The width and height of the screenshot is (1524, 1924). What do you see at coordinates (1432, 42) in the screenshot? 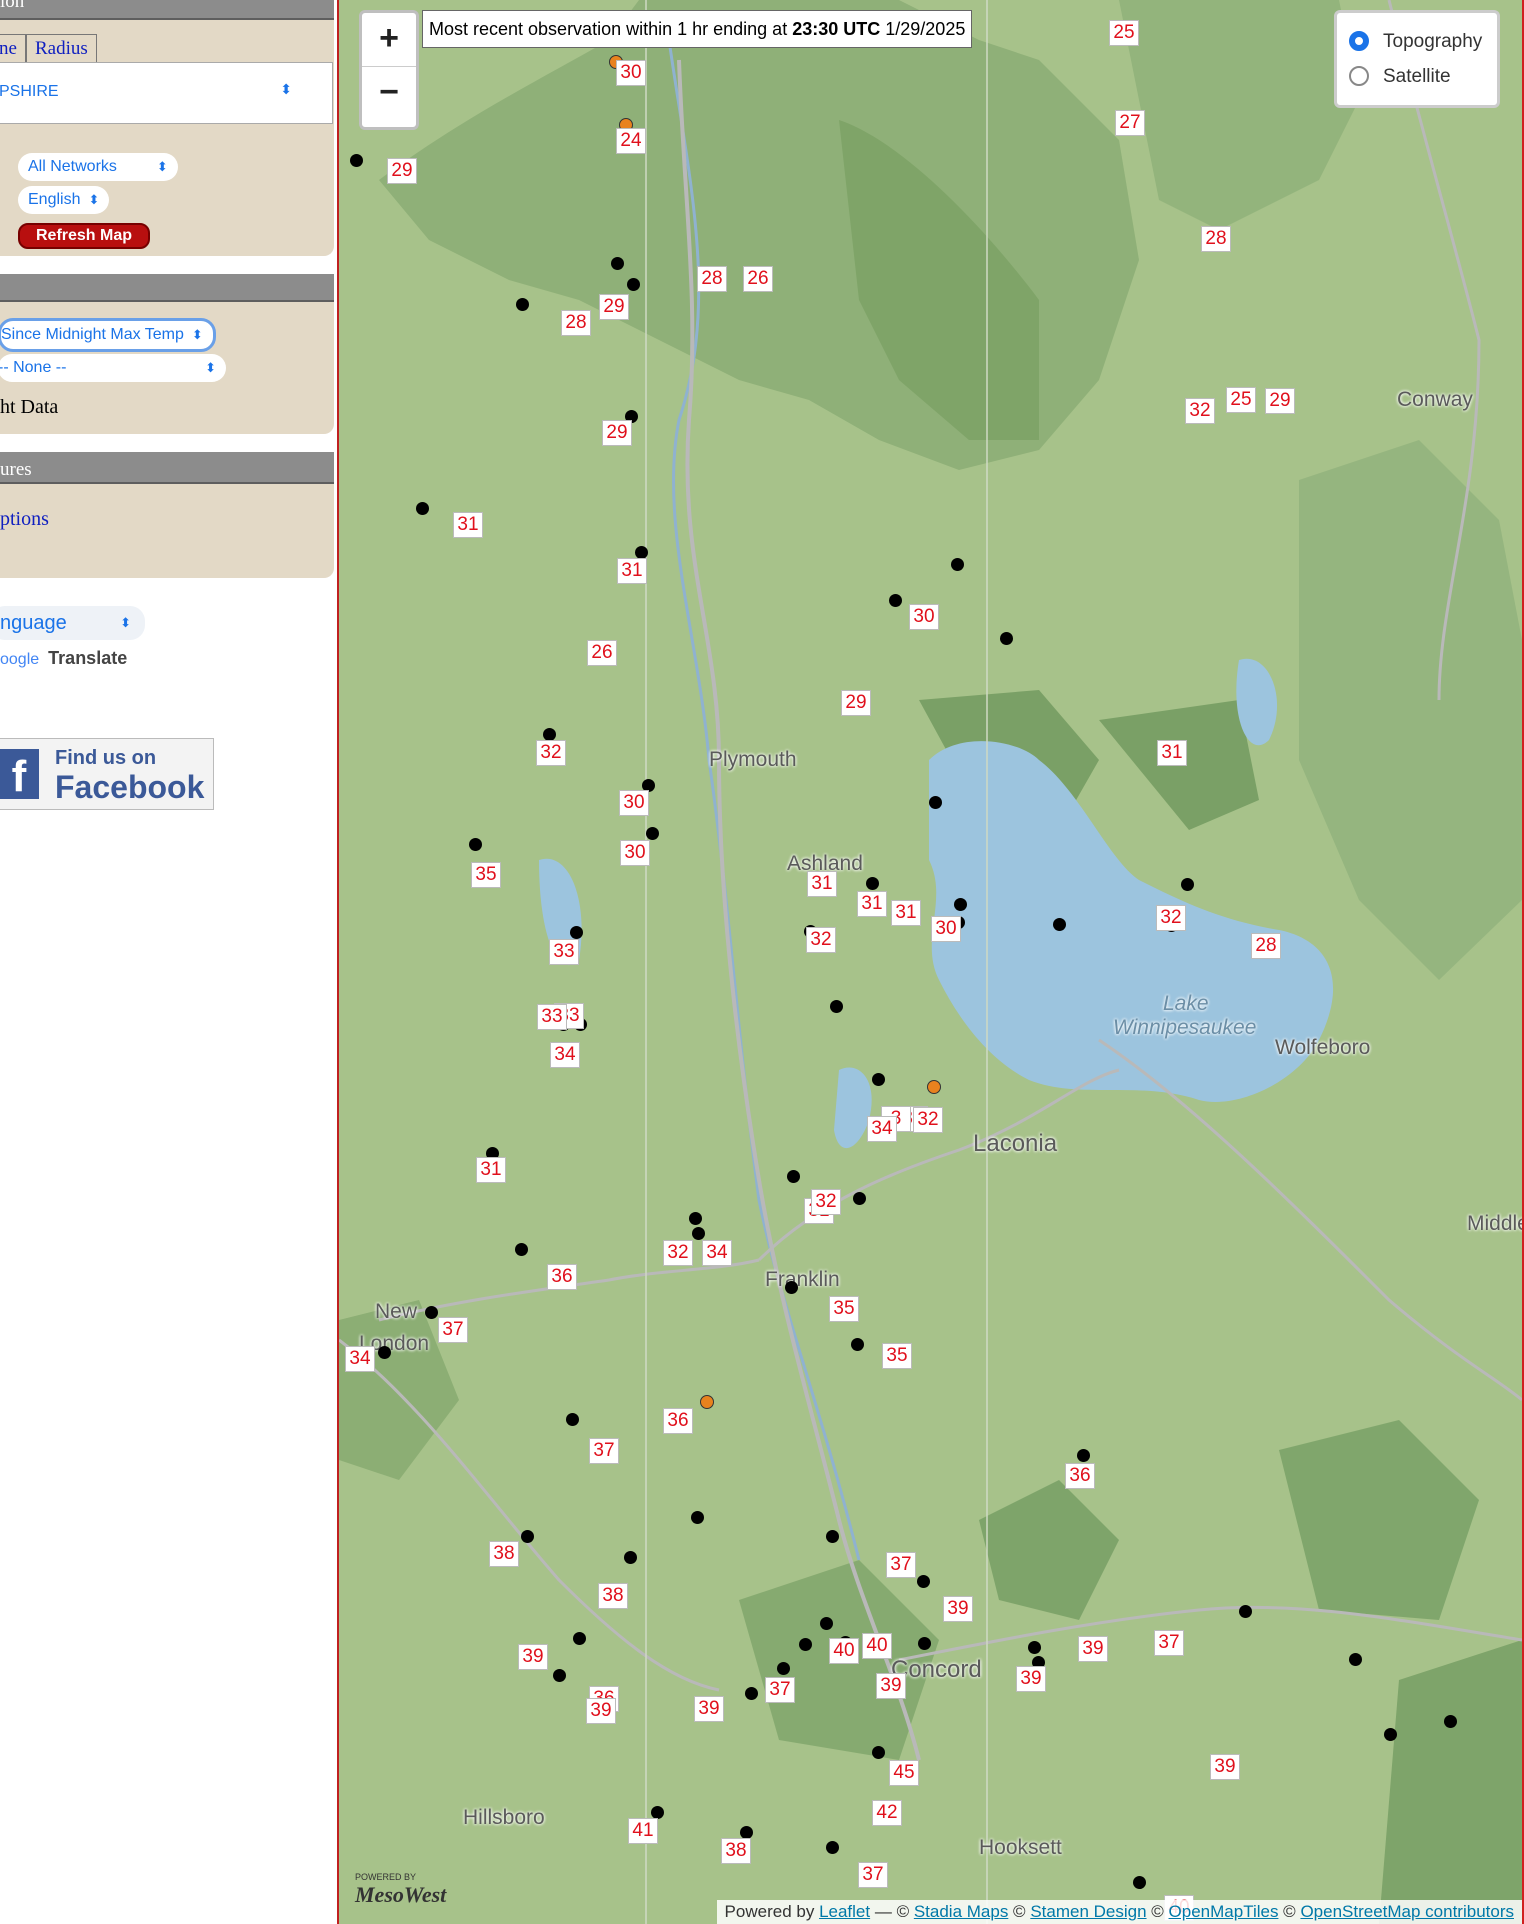
I see `topography-label: Topography` at bounding box center [1432, 42].